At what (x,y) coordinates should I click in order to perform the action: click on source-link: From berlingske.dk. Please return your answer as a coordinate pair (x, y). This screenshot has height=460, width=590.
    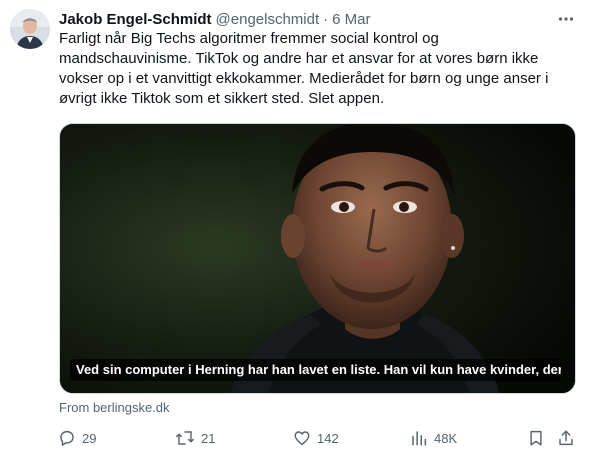
    Looking at the image, I should click on (114, 407).